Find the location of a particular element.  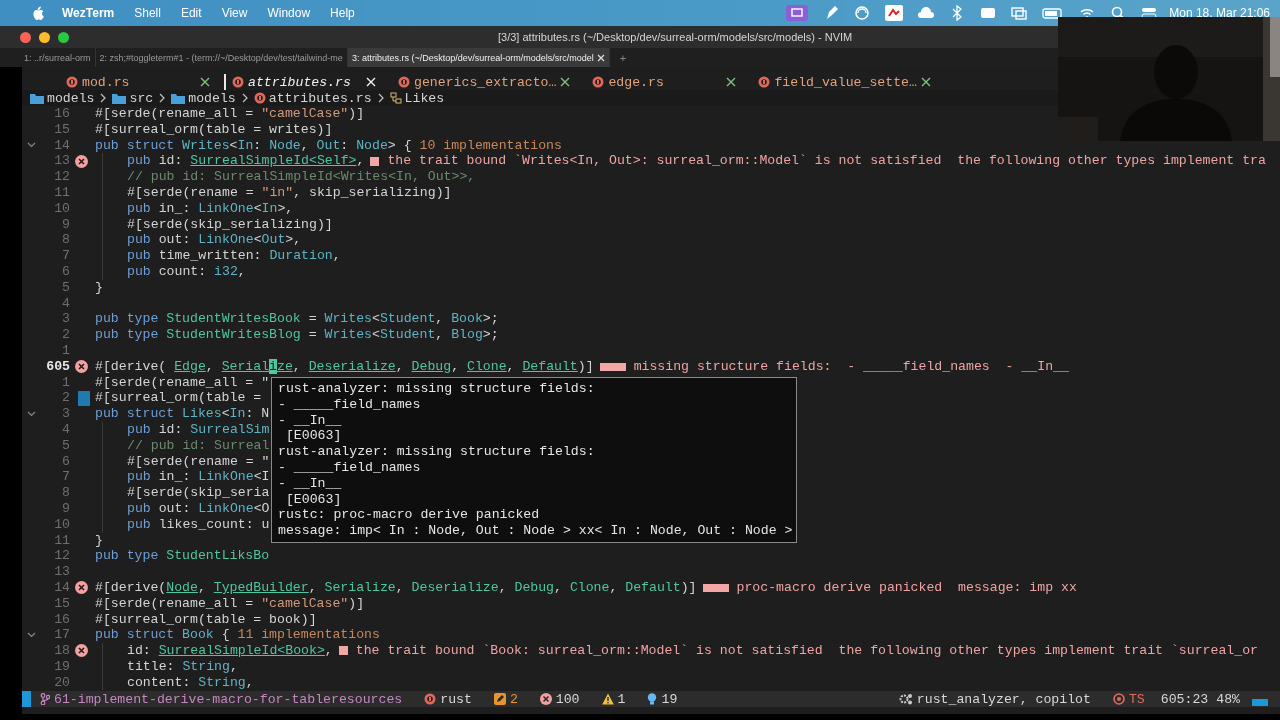

line-number: 5 is located at coordinates (65, 445).